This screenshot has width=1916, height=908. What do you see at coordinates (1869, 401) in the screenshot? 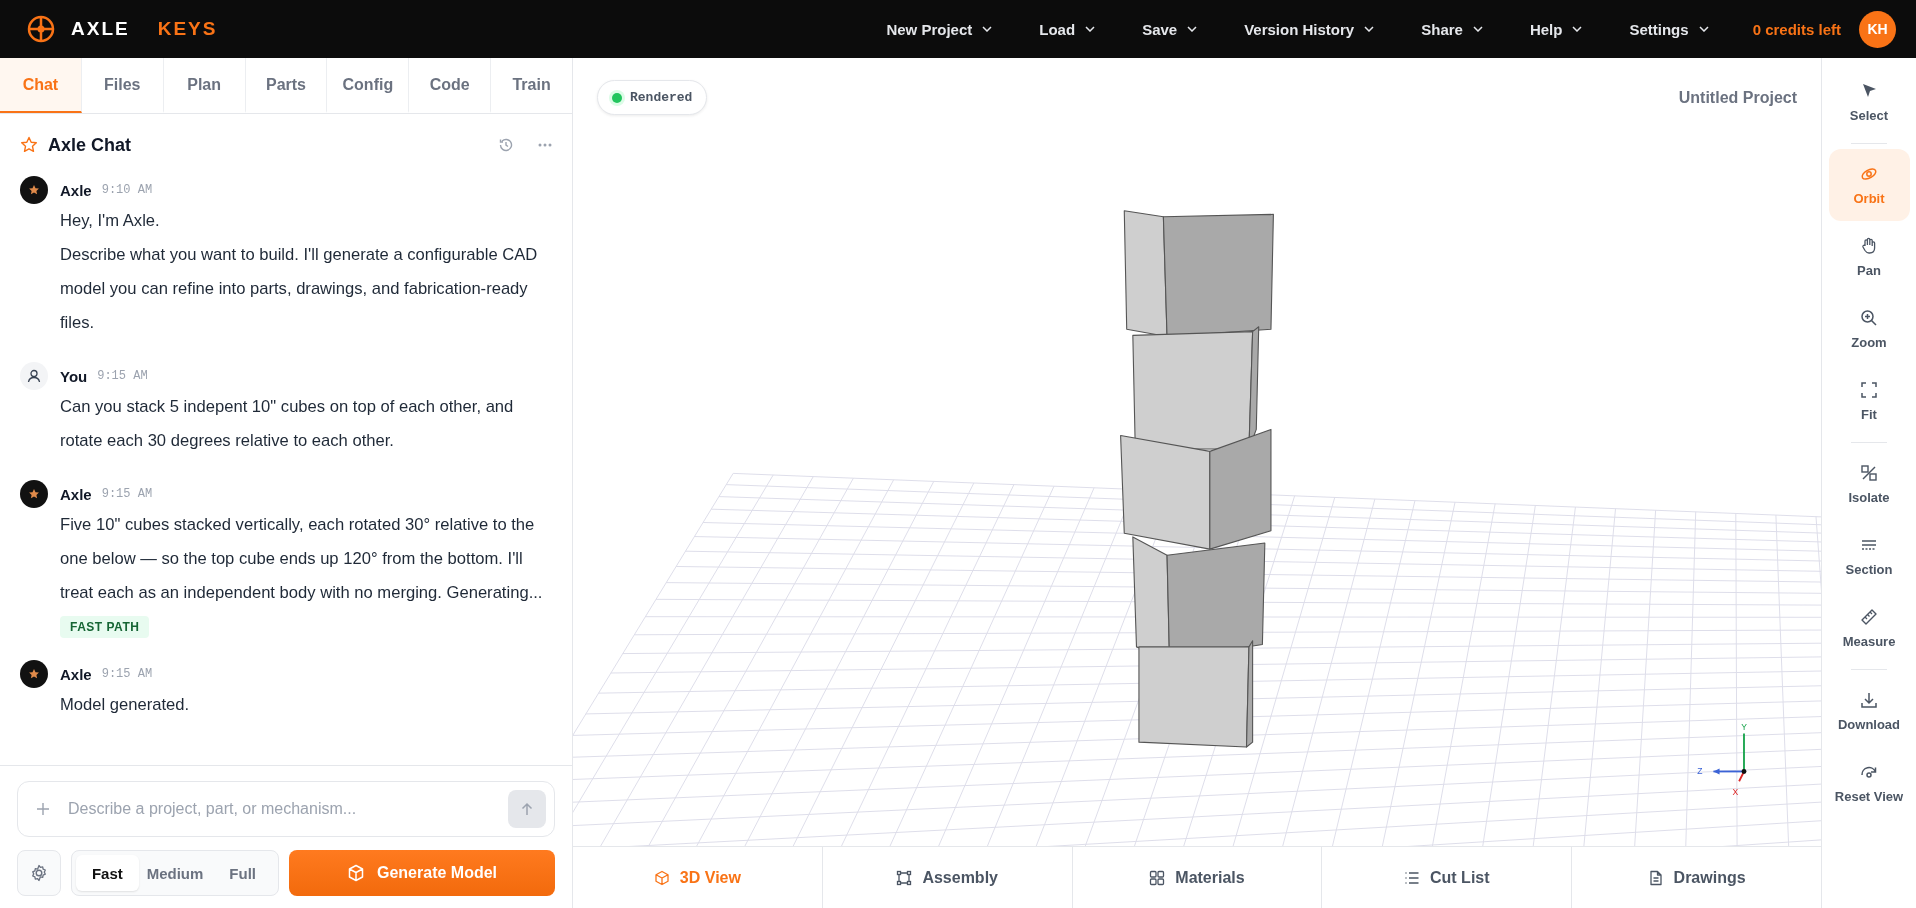
I see `viewport-tool: Fit` at bounding box center [1869, 401].